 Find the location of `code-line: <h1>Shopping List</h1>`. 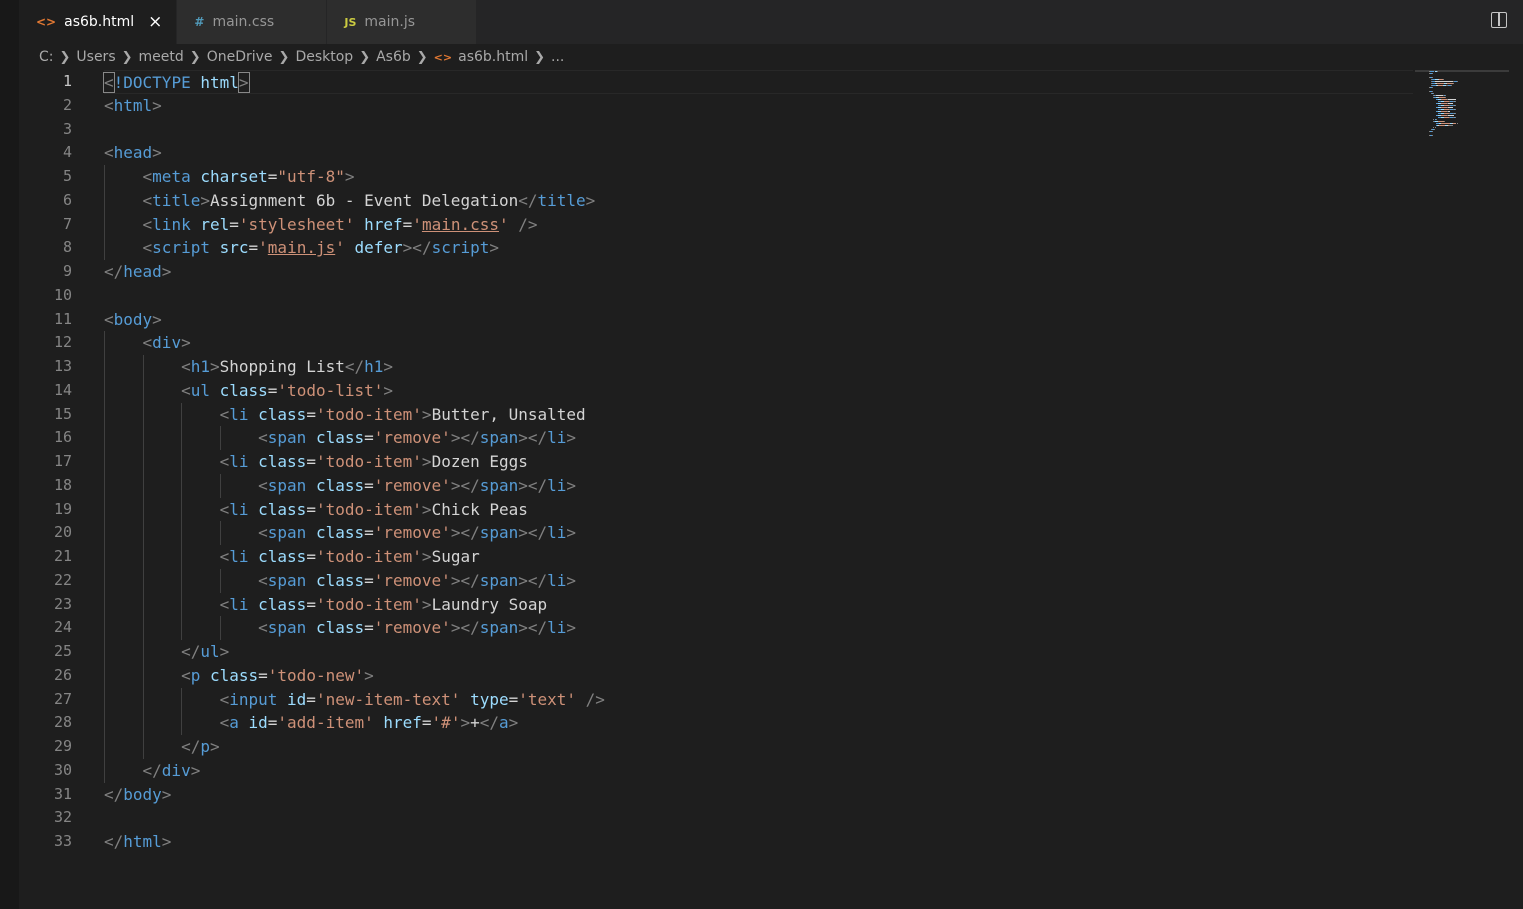

code-line: <h1>Shopping List</h1> is located at coordinates (758, 367).